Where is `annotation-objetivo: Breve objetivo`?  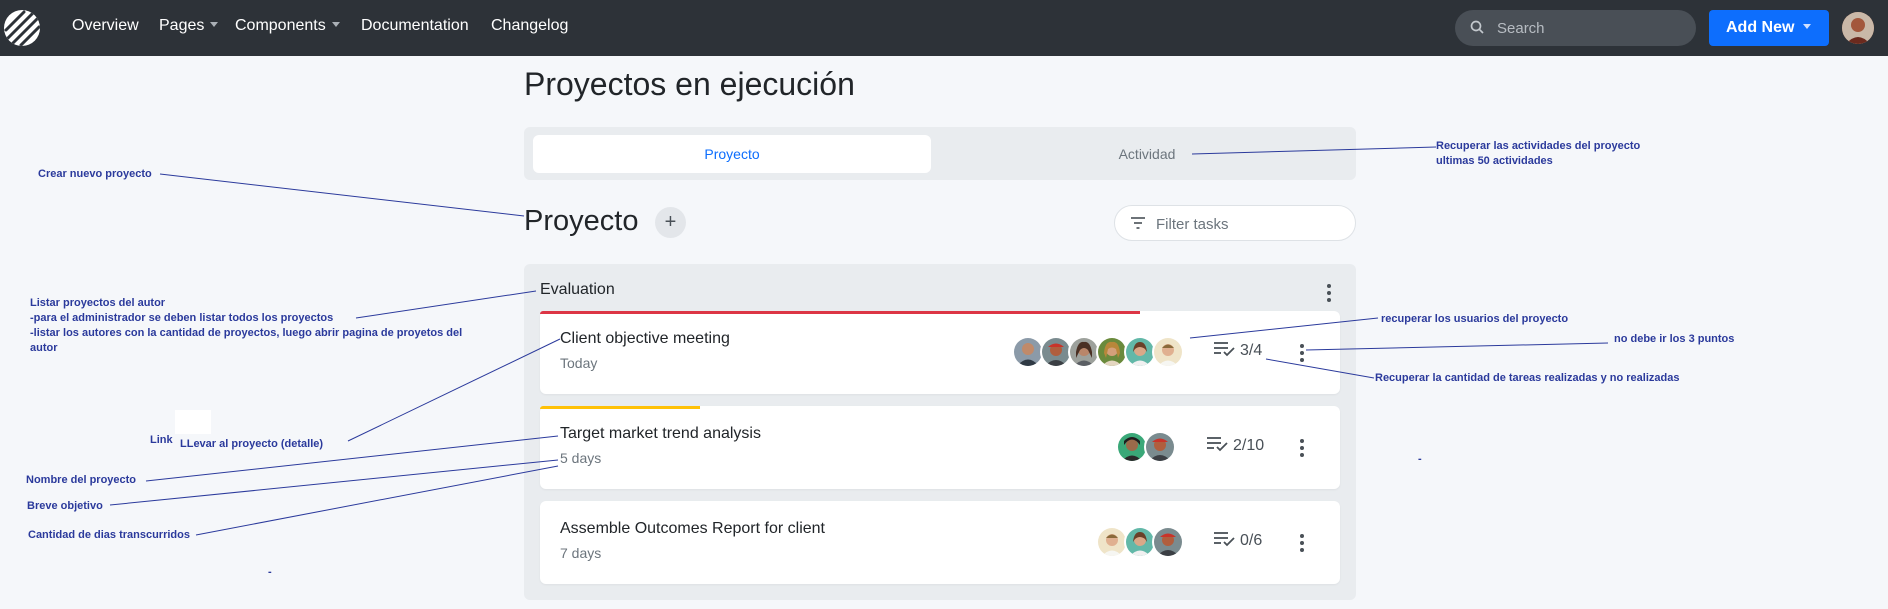 annotation-objetivo: Breve objetivo is located at coordinates (65, 506).